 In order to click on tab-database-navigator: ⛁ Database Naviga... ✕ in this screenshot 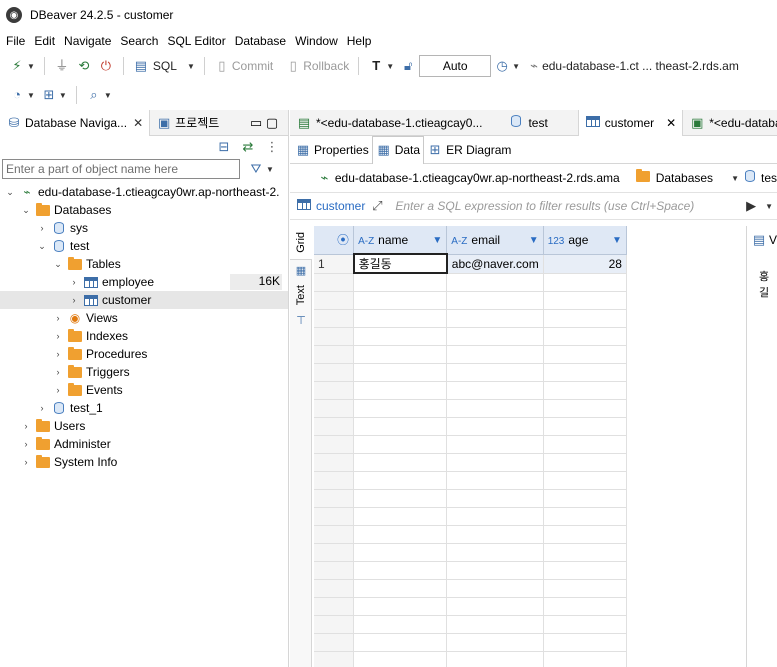, I will do `click(75, 122)`.